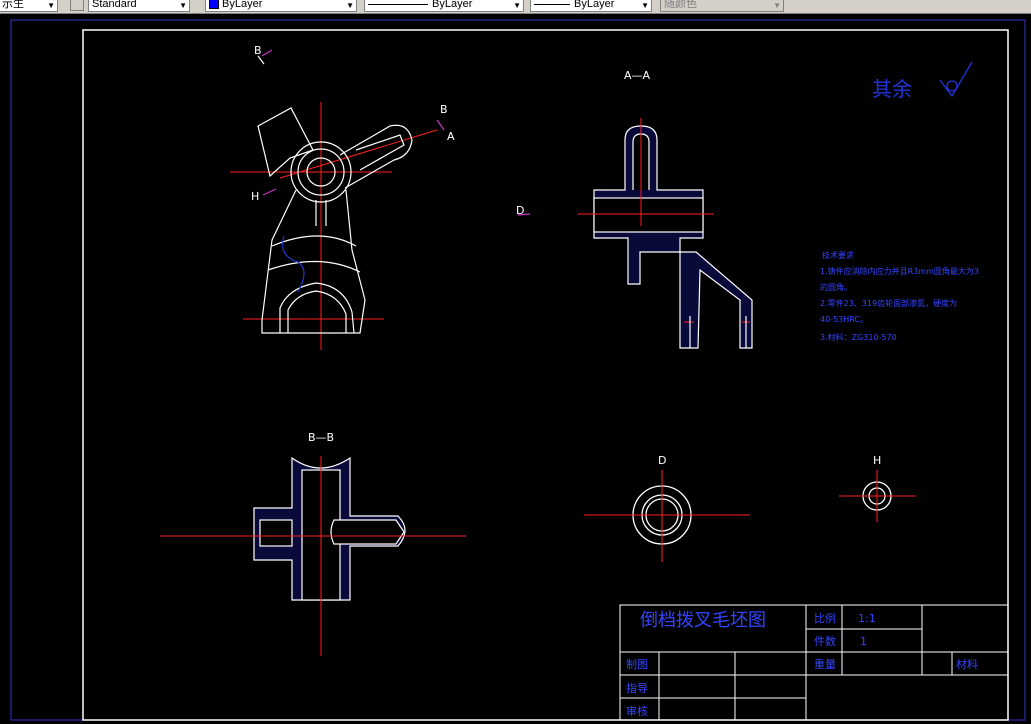 The width and height of the screenshot is (1031, 724). Describe the element at coordinates (825, 641) in the screenshot. I see `qty-label: 件数` at that location.